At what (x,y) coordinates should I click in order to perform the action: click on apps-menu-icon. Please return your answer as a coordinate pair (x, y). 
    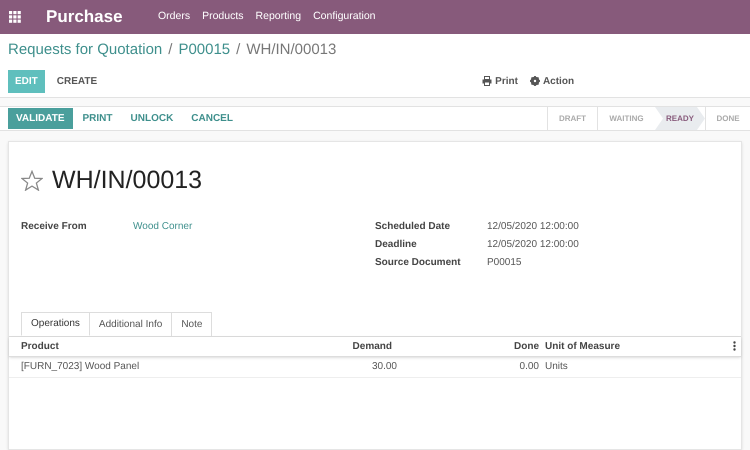
    Looking at the image, I should click on (15, 17).